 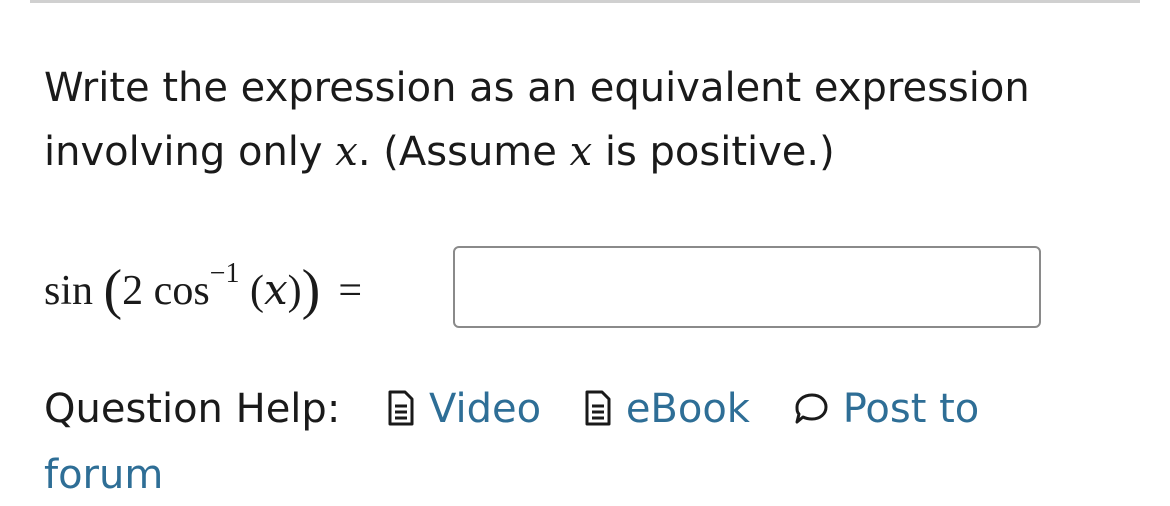 I want to click on math-expression: sin (2 cos−1 (x)) =, so click(x=203, y=290).